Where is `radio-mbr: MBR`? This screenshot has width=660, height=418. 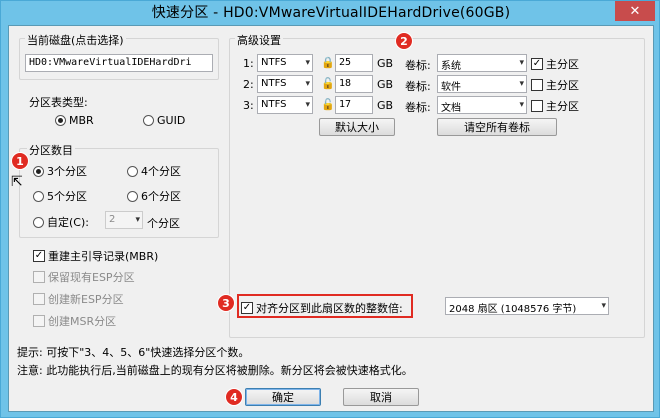
radio-mbr: MBR is located at coordinates (74, 120).